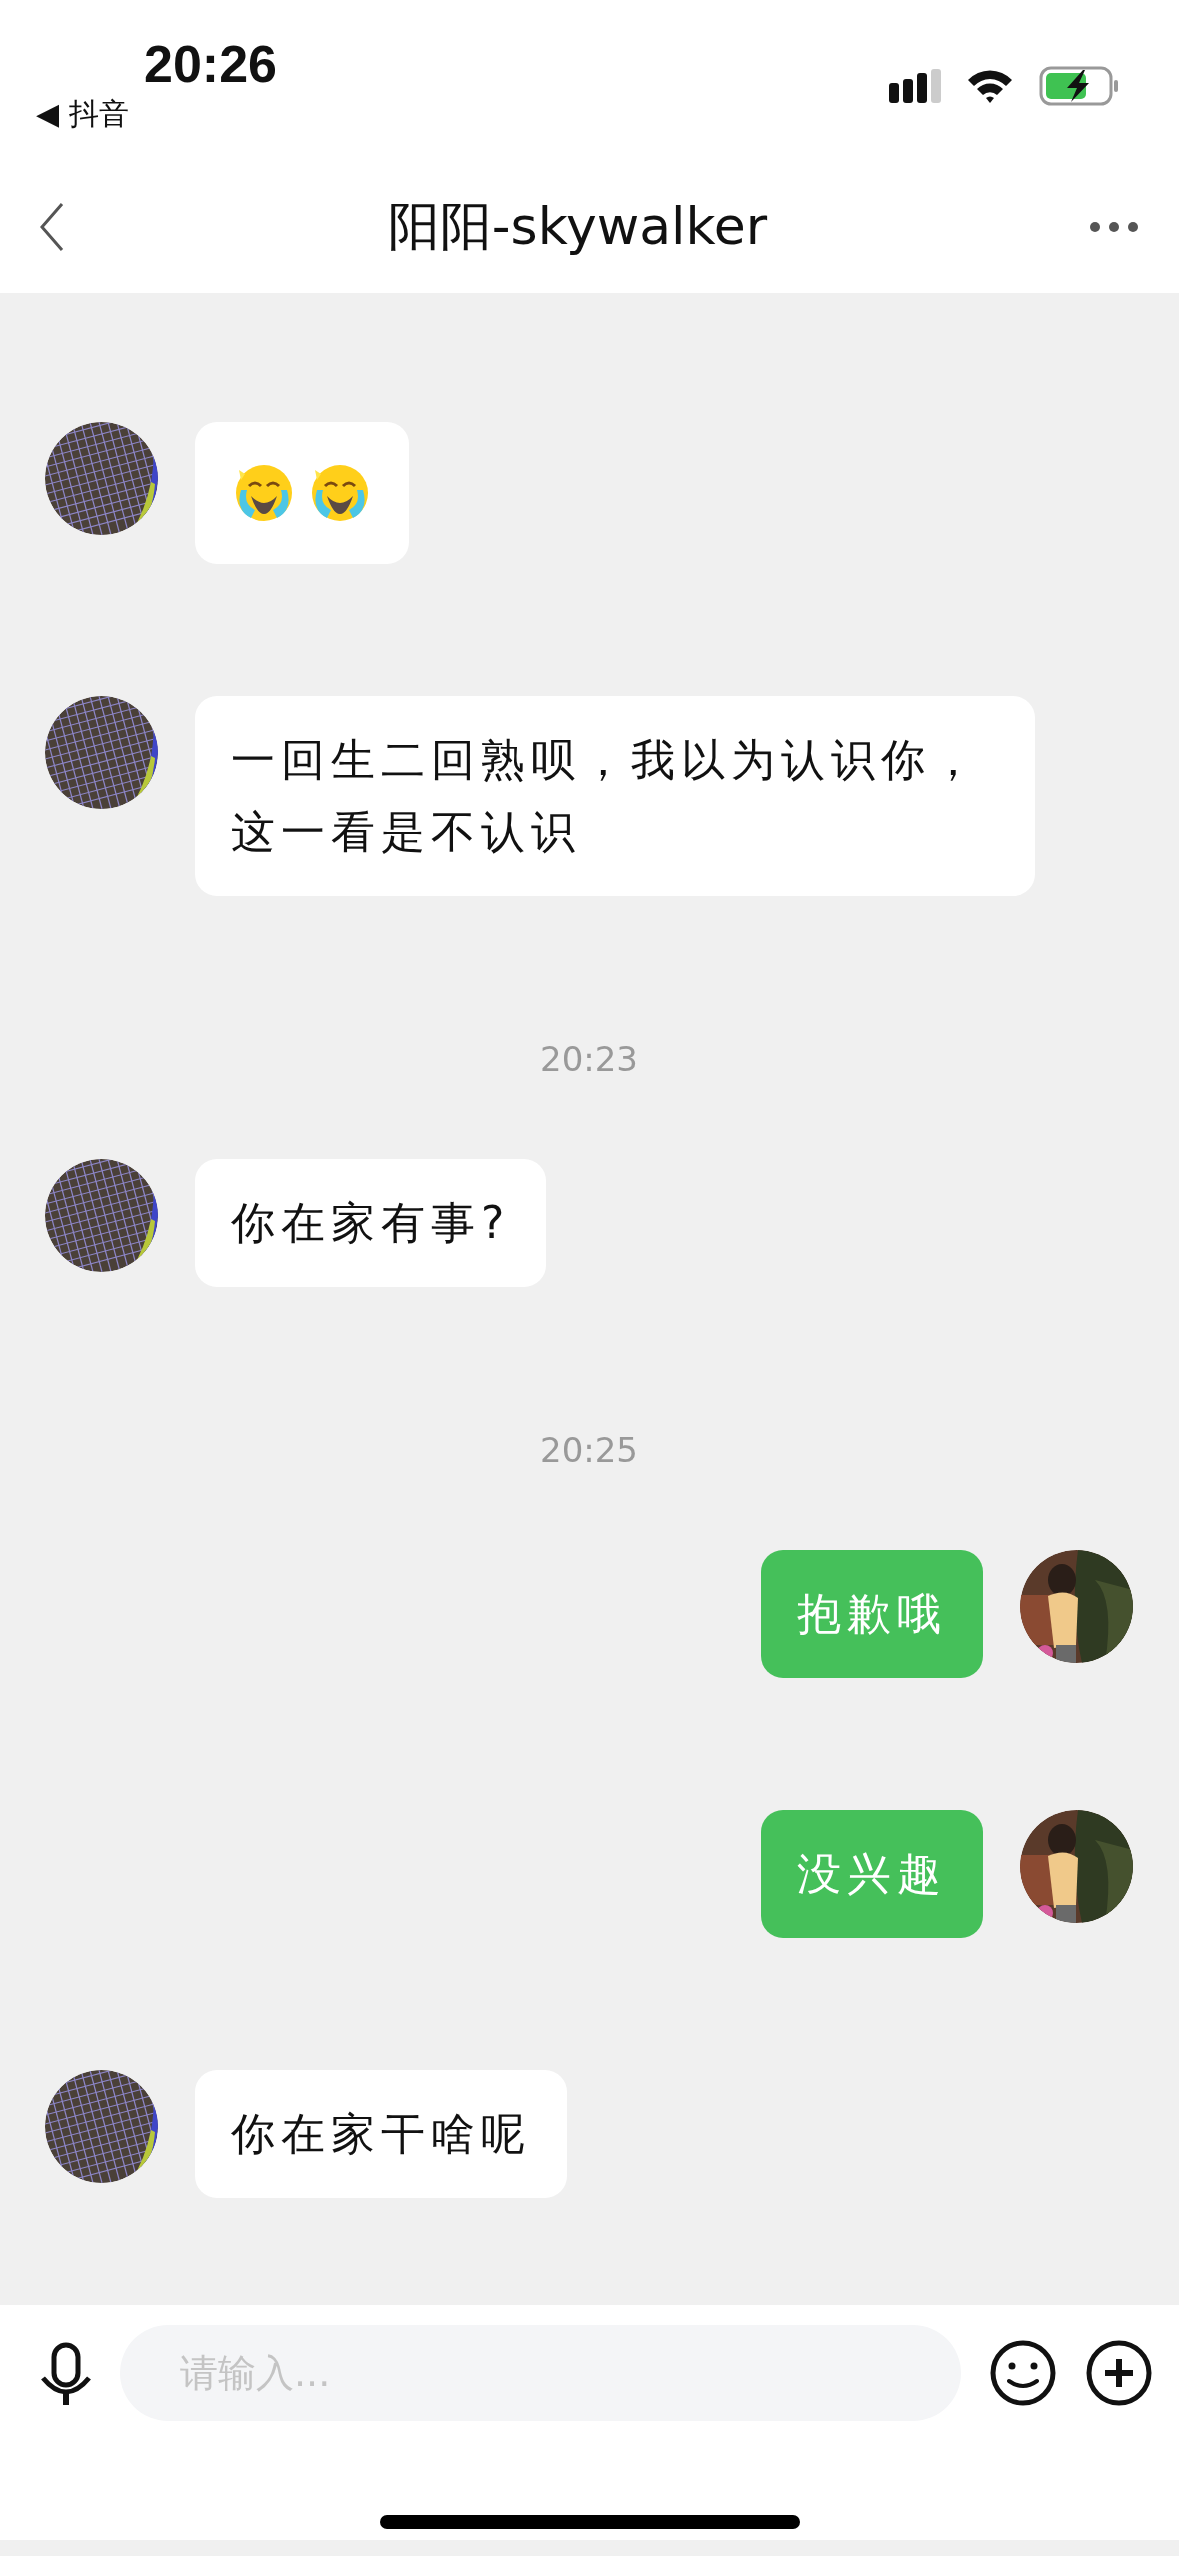  What do you see at coordinates (872, 1874) in the screenshot?
I see `message-bubble: 没兴趣` at bounding box center [872, 1874].